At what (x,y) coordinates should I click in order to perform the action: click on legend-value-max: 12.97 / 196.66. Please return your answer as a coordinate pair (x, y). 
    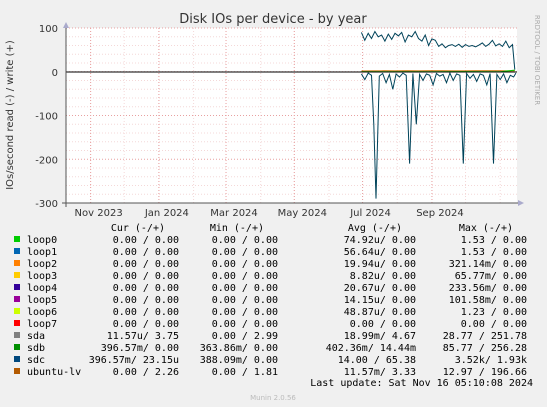
    Looking at the image, I should click on (485, 372).